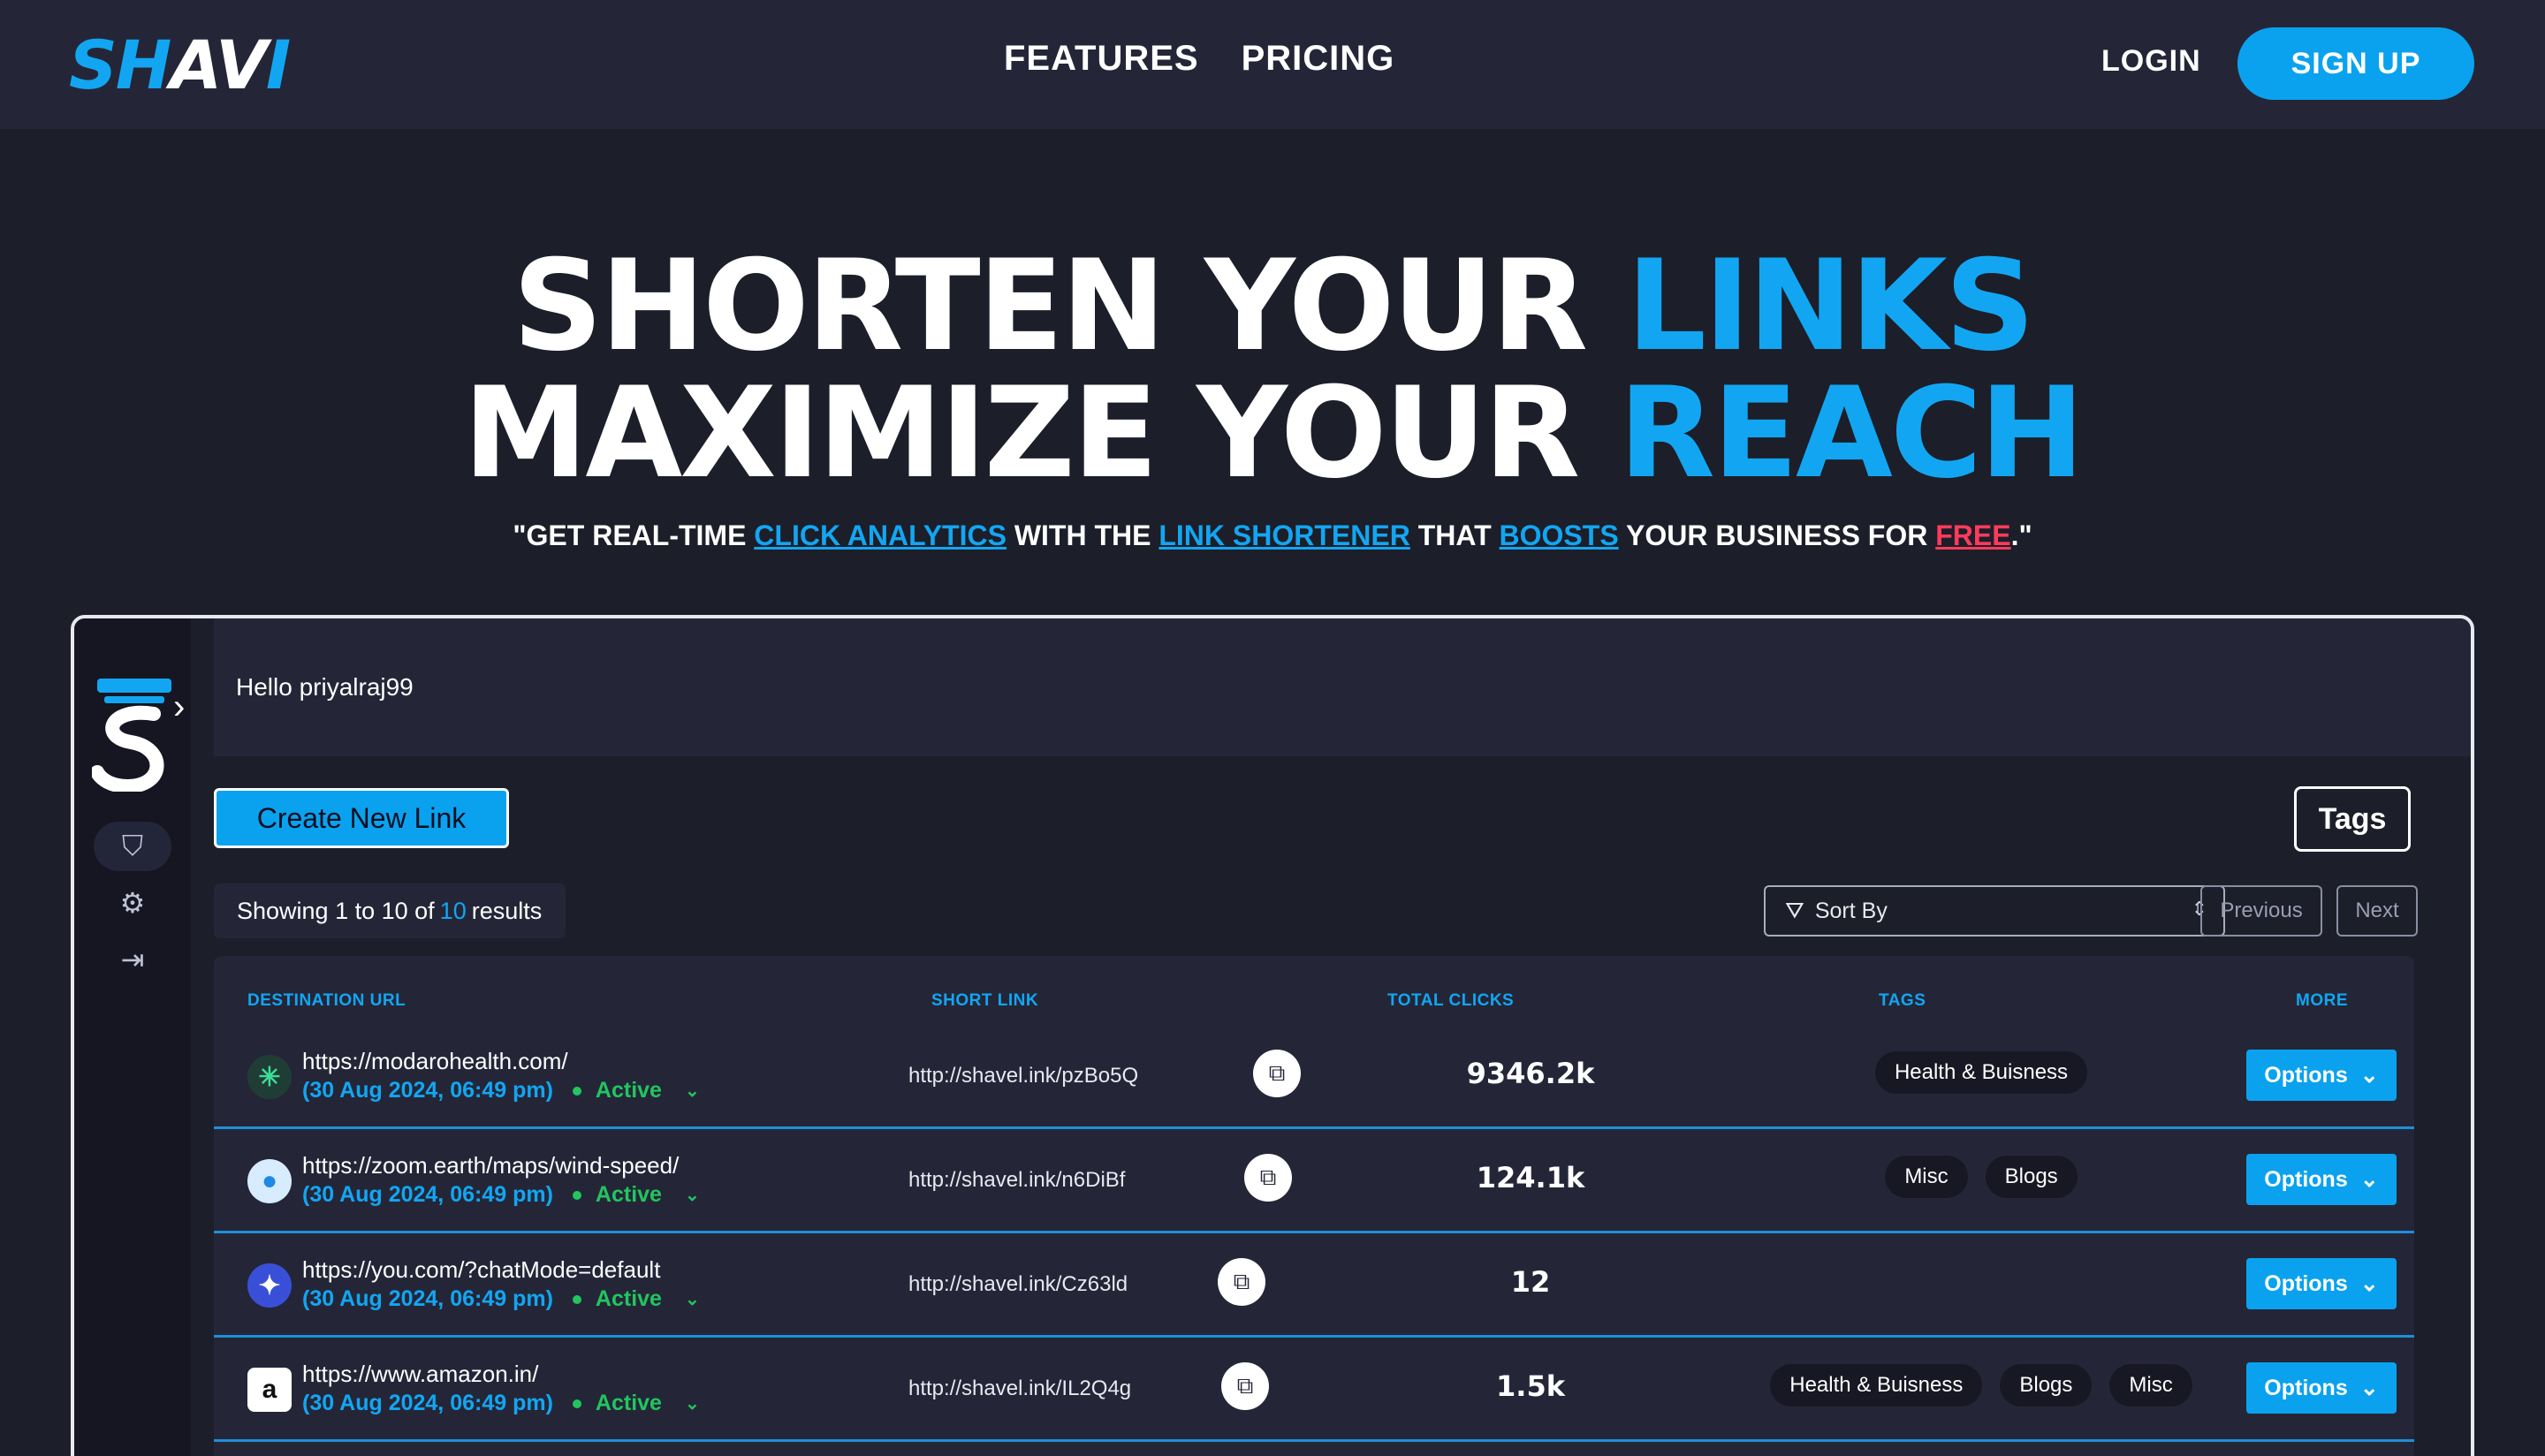 The height and width of the screenshot is (1456, 2545). Describe the element at coordinates (2377, 911) in the screenshot. I see `next-page-button: Next` at that location.